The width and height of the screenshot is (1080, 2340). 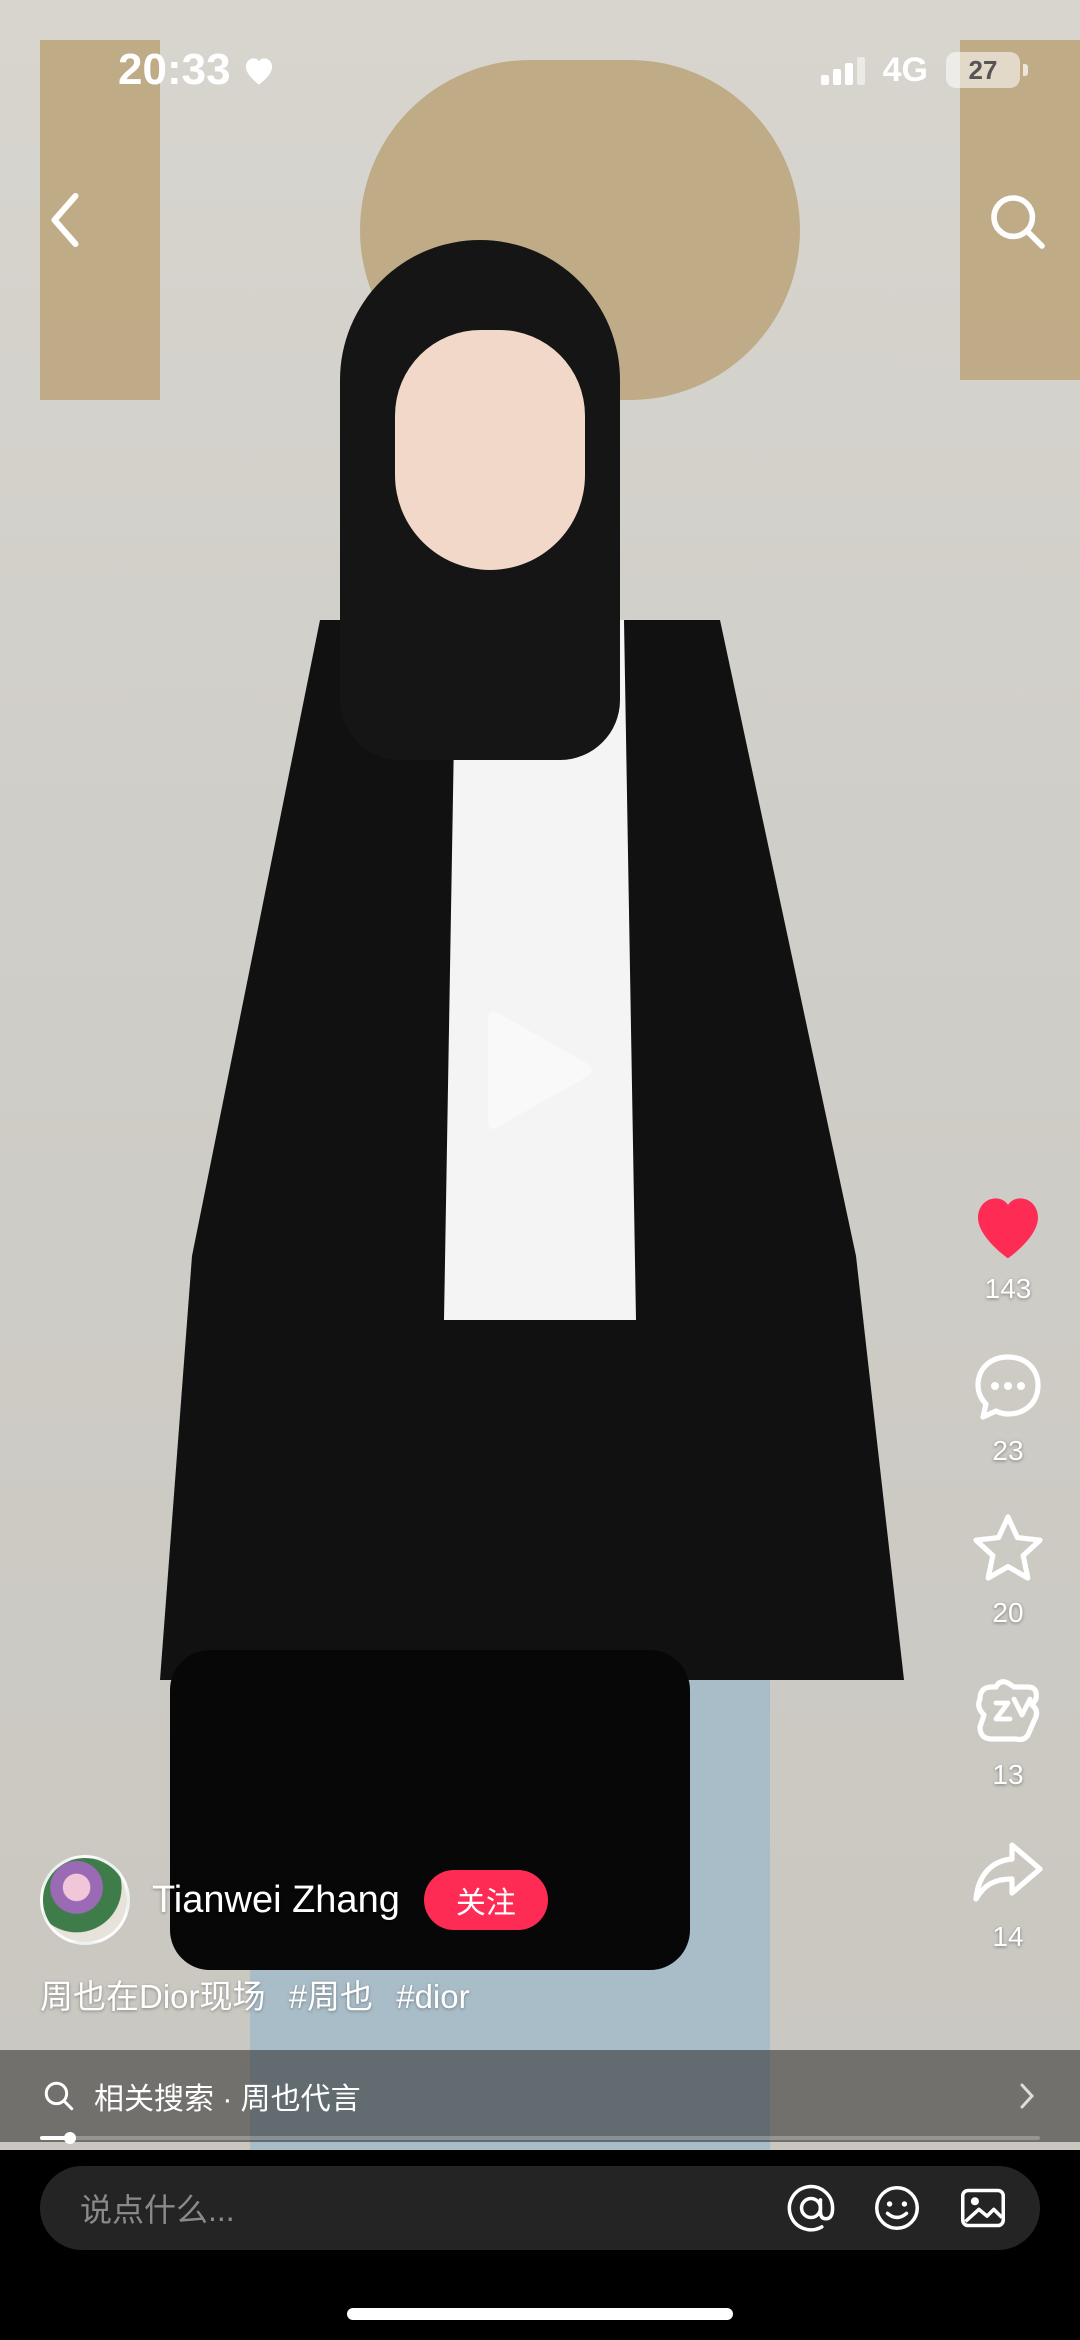 I want to click on battery-icon: 27, so click(x=987, y=70).